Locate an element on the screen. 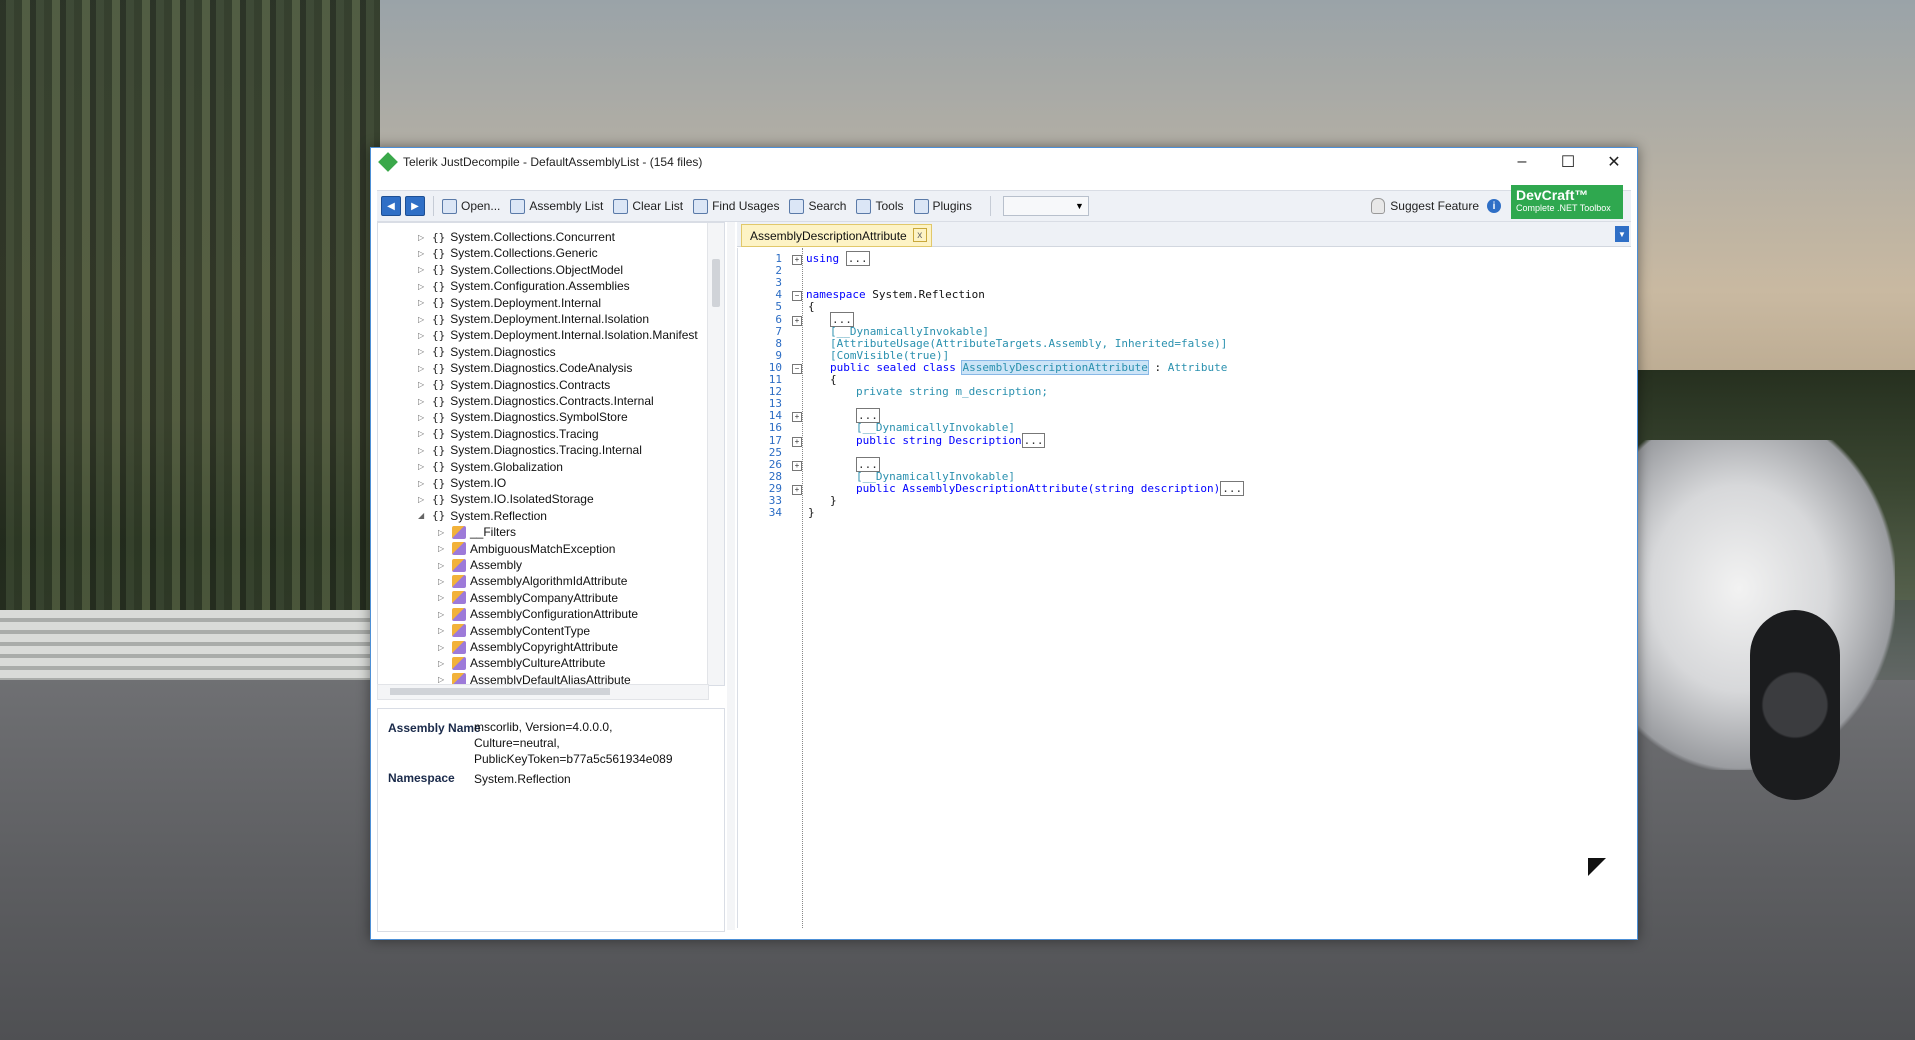 Image resolution: width=1915 pixels, height=1040 pixels. line-number: 29 is located at coordinates (775, 488).